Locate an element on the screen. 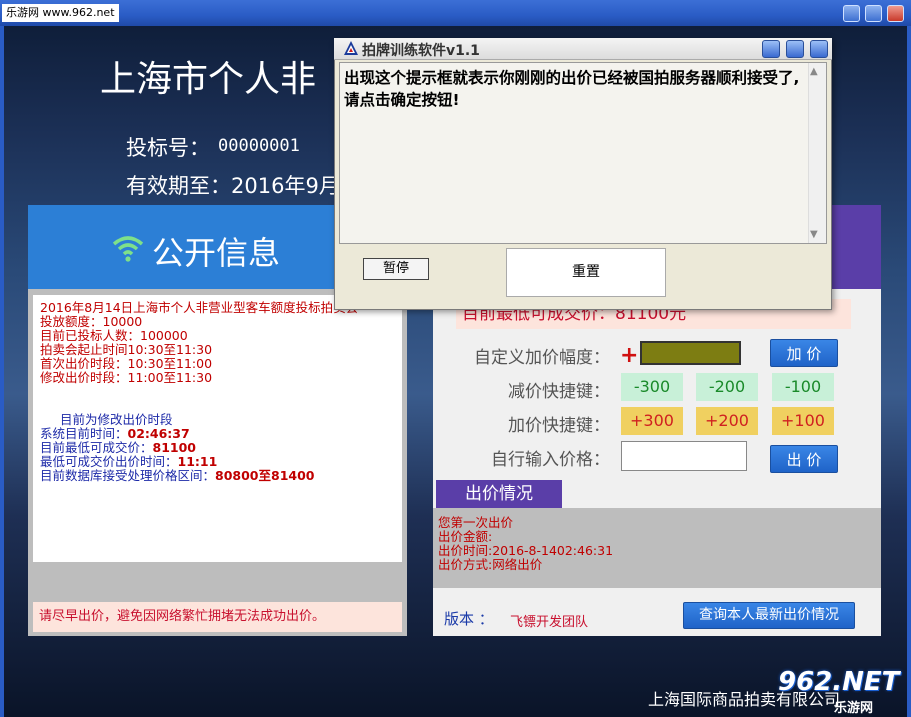 This screenshot has width=911, height=717. price-range-value: 80800至81400 is located at coordinates (265, 475).